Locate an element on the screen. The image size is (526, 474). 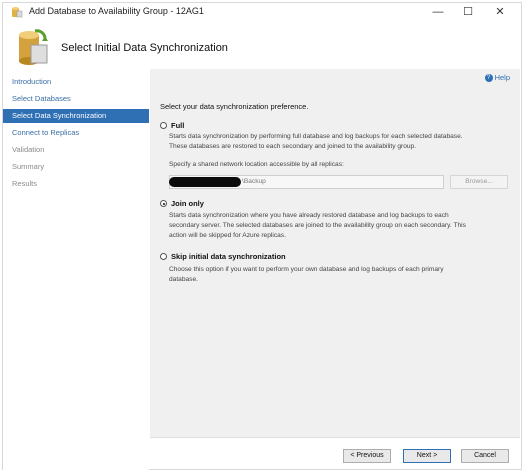
nav-item-select-databases: Select Databases is located at coordinates (76, 99).